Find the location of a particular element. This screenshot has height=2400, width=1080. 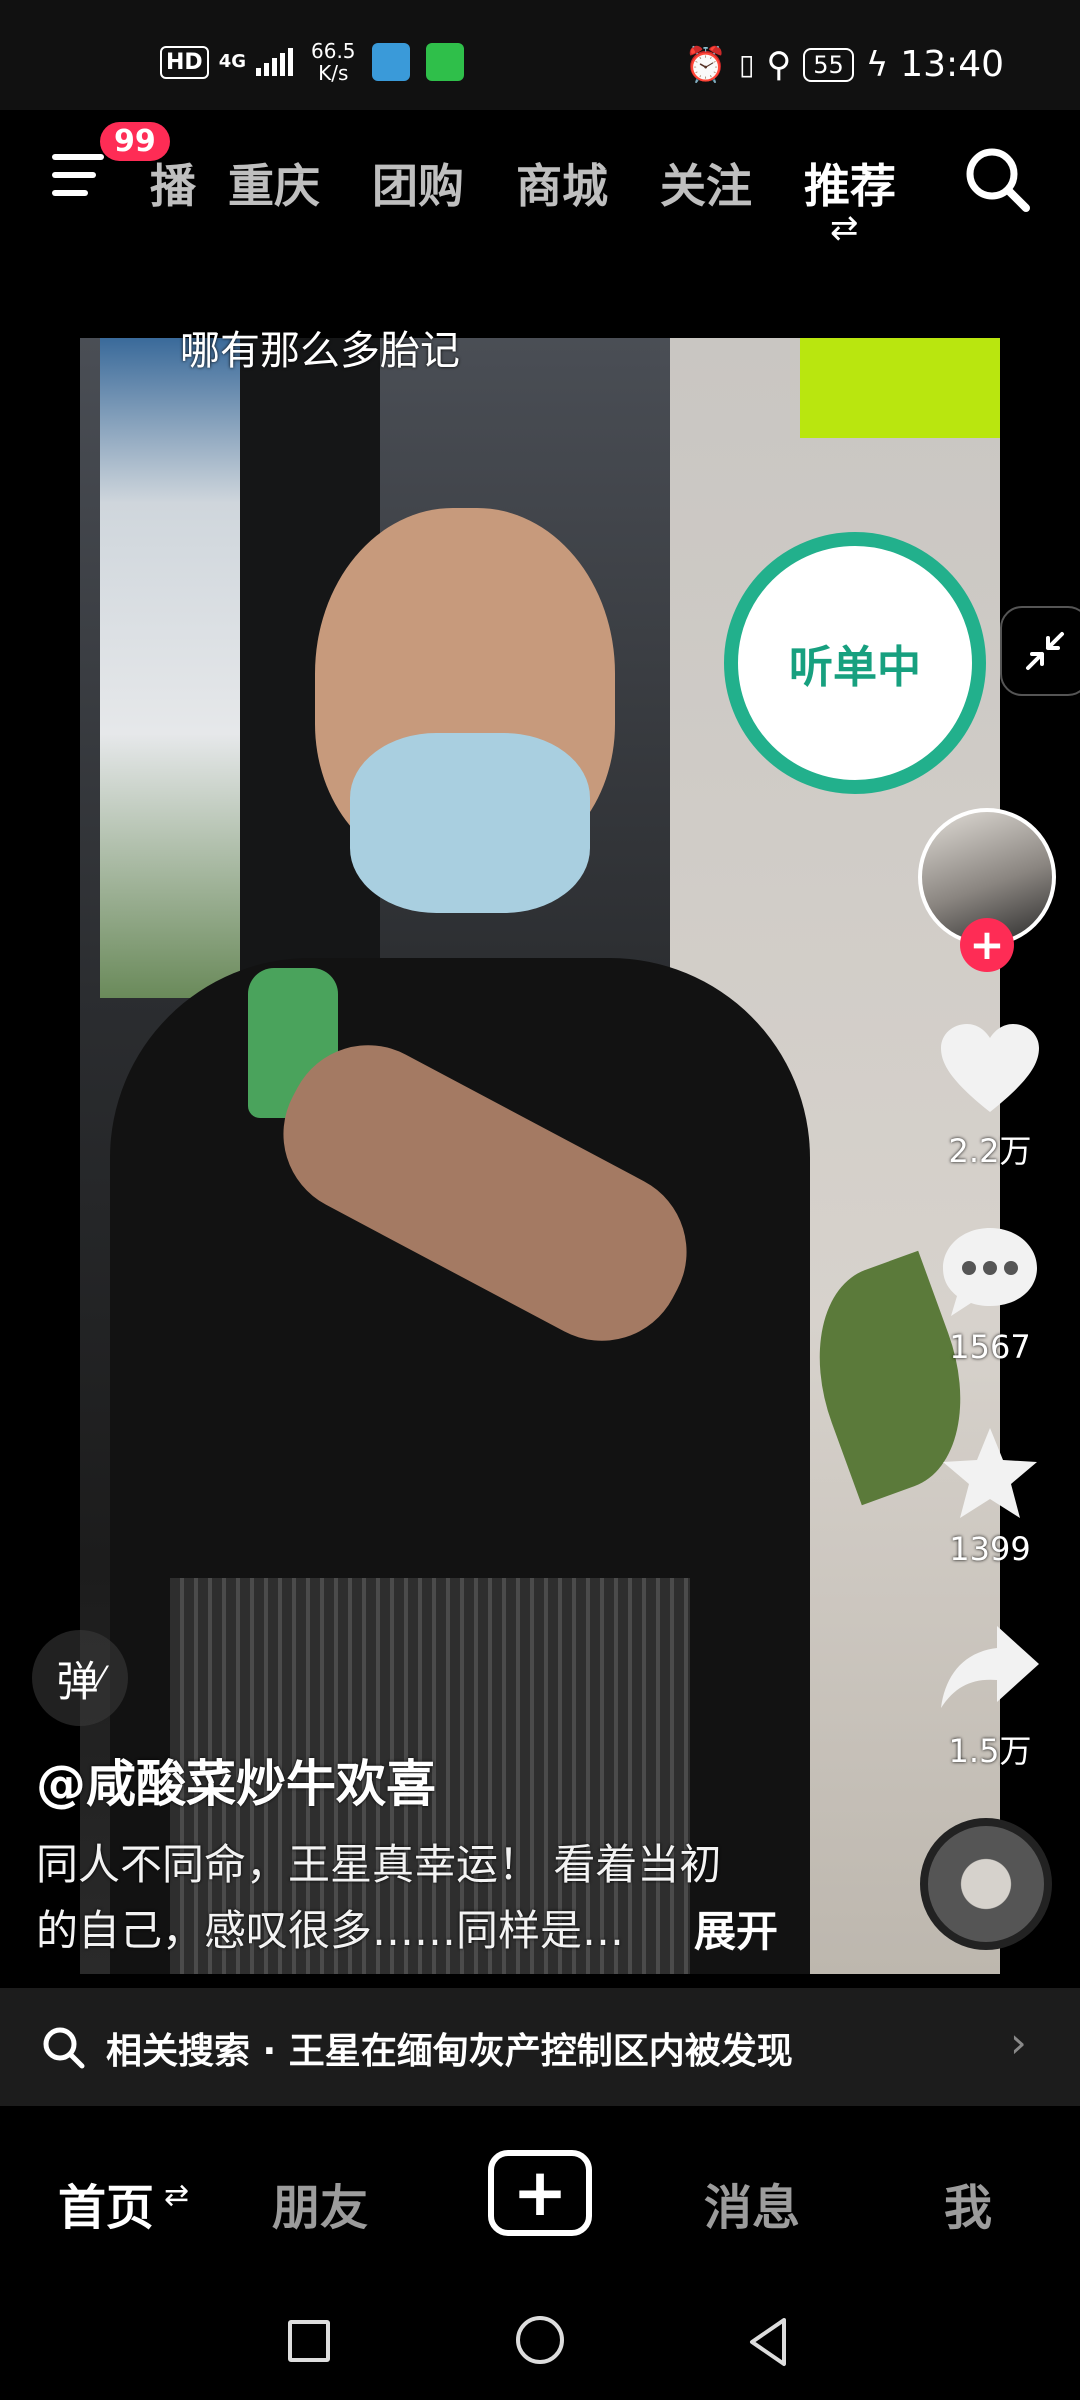

speed-value: 66.5 is located at coordinates (333, 51).